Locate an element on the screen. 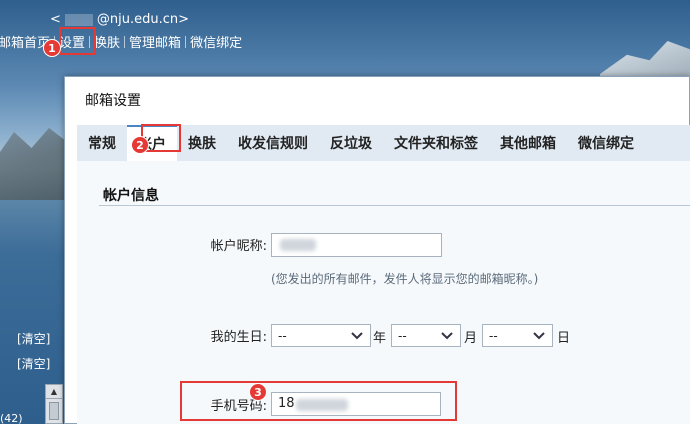 The height and width of the screenshot is (424, 690). tab-wechat-bind: 微信绑定 is located at coordinates (606, 143).